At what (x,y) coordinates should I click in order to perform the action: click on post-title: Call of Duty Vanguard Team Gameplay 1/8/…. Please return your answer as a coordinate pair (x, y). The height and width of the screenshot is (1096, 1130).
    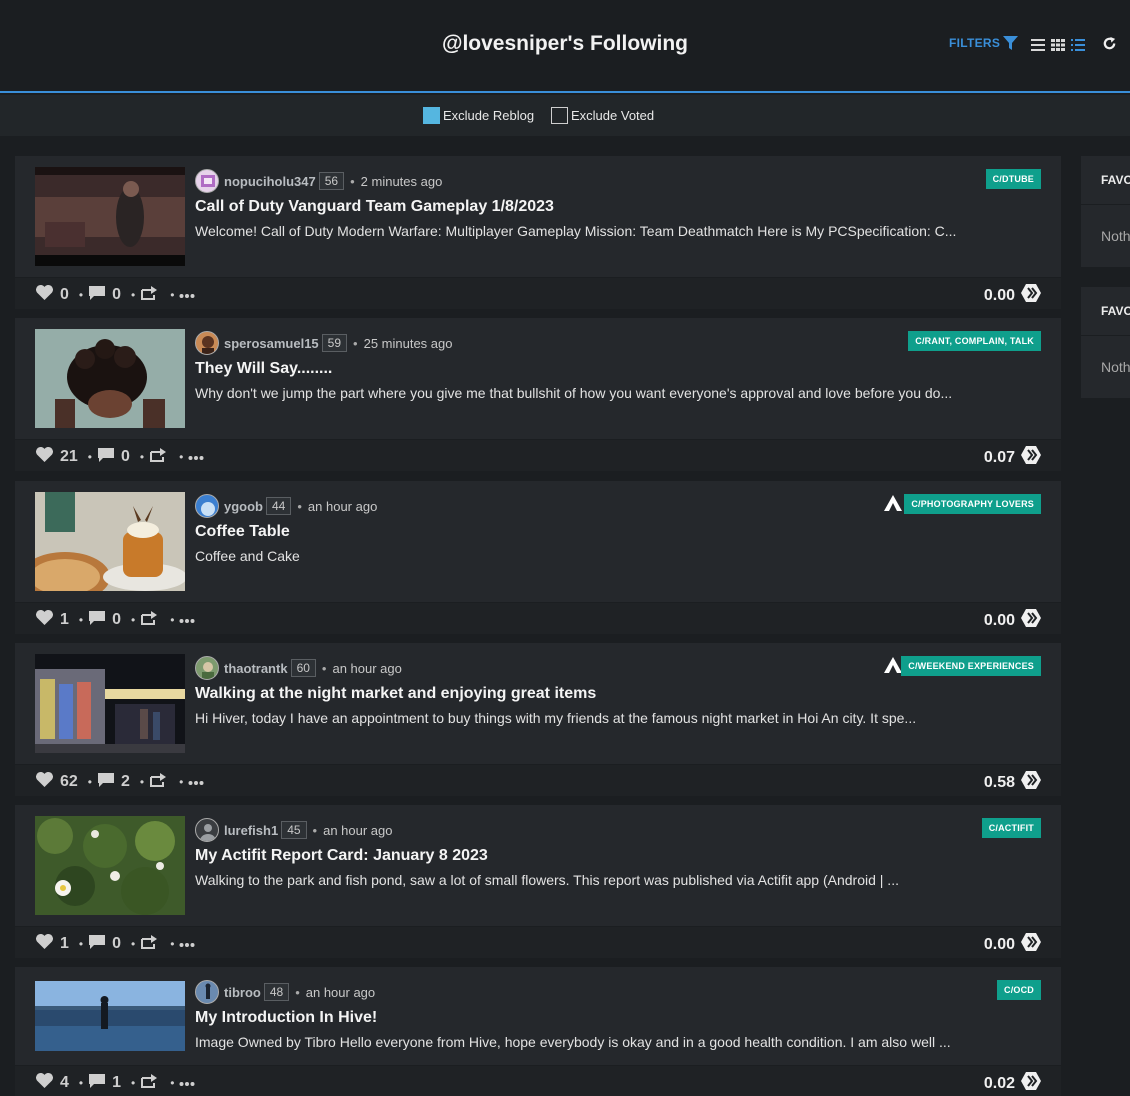
    Looking at the image, I should click on (374, 207).